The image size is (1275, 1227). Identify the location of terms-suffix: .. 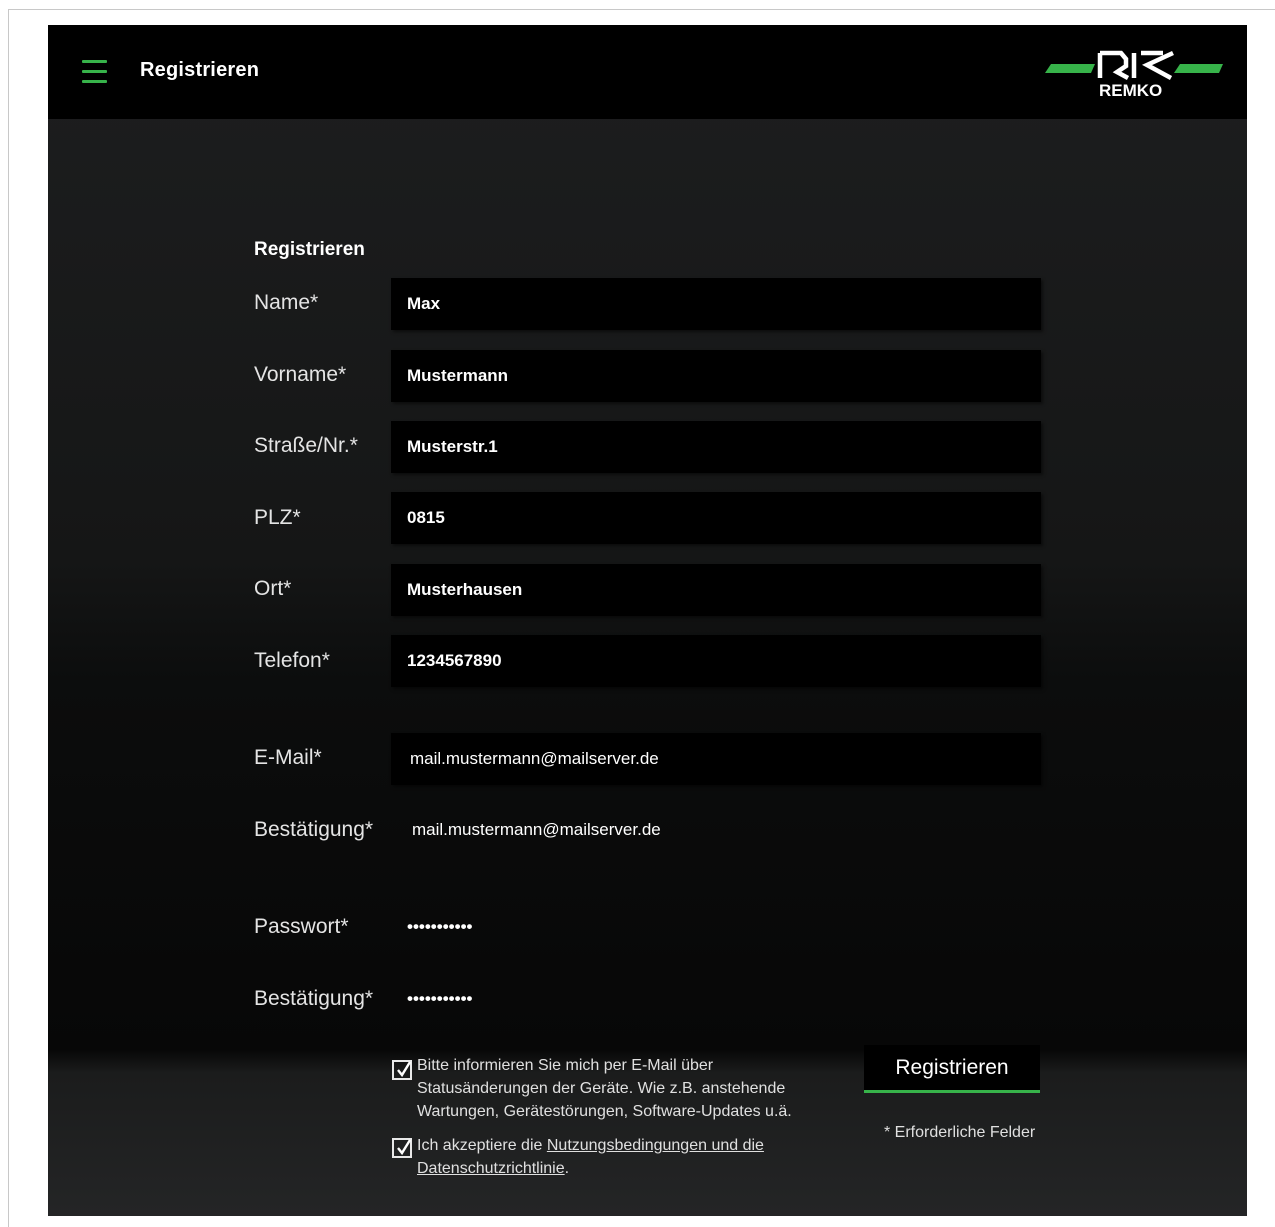
(567, 1168).